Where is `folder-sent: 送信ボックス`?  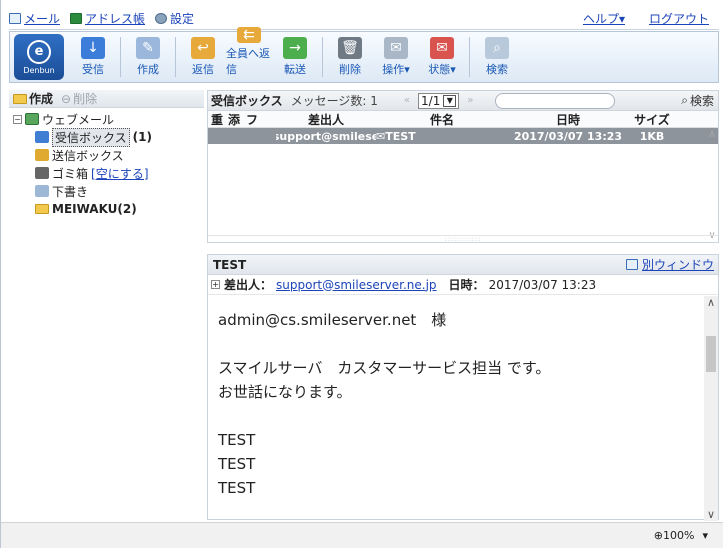
folder-sent: 送信ボックス is located at coordinates (108, 155).